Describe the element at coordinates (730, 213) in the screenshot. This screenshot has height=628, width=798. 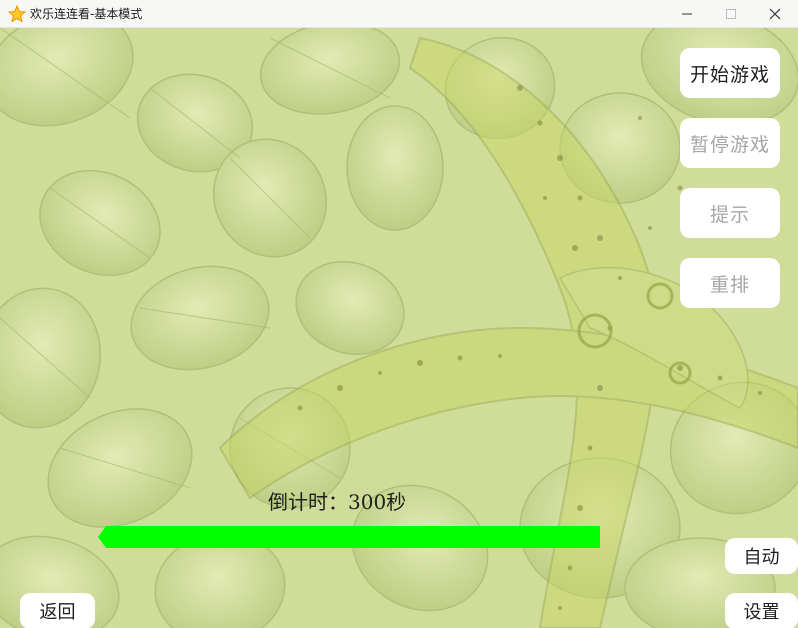
I see `hint-button: 提示` at that location.